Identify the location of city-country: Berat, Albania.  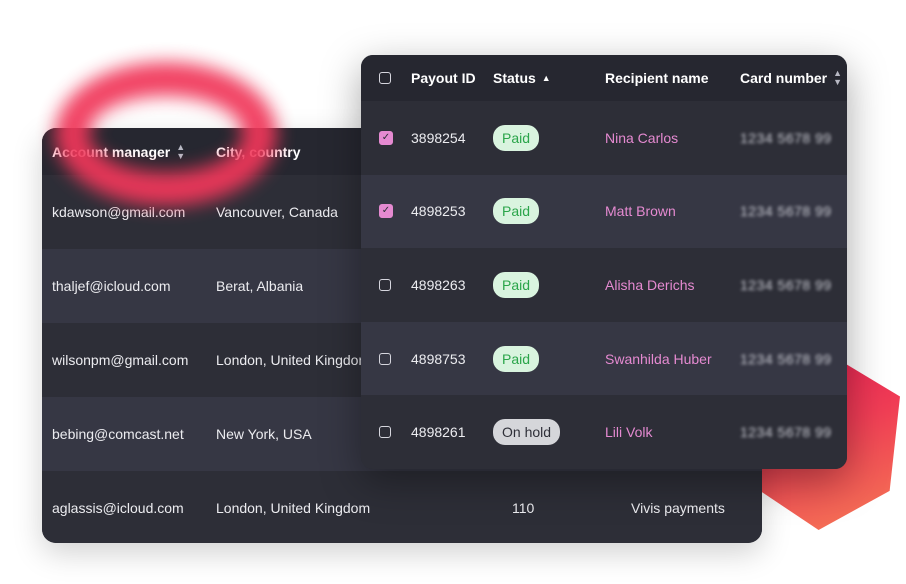
(260, 286).